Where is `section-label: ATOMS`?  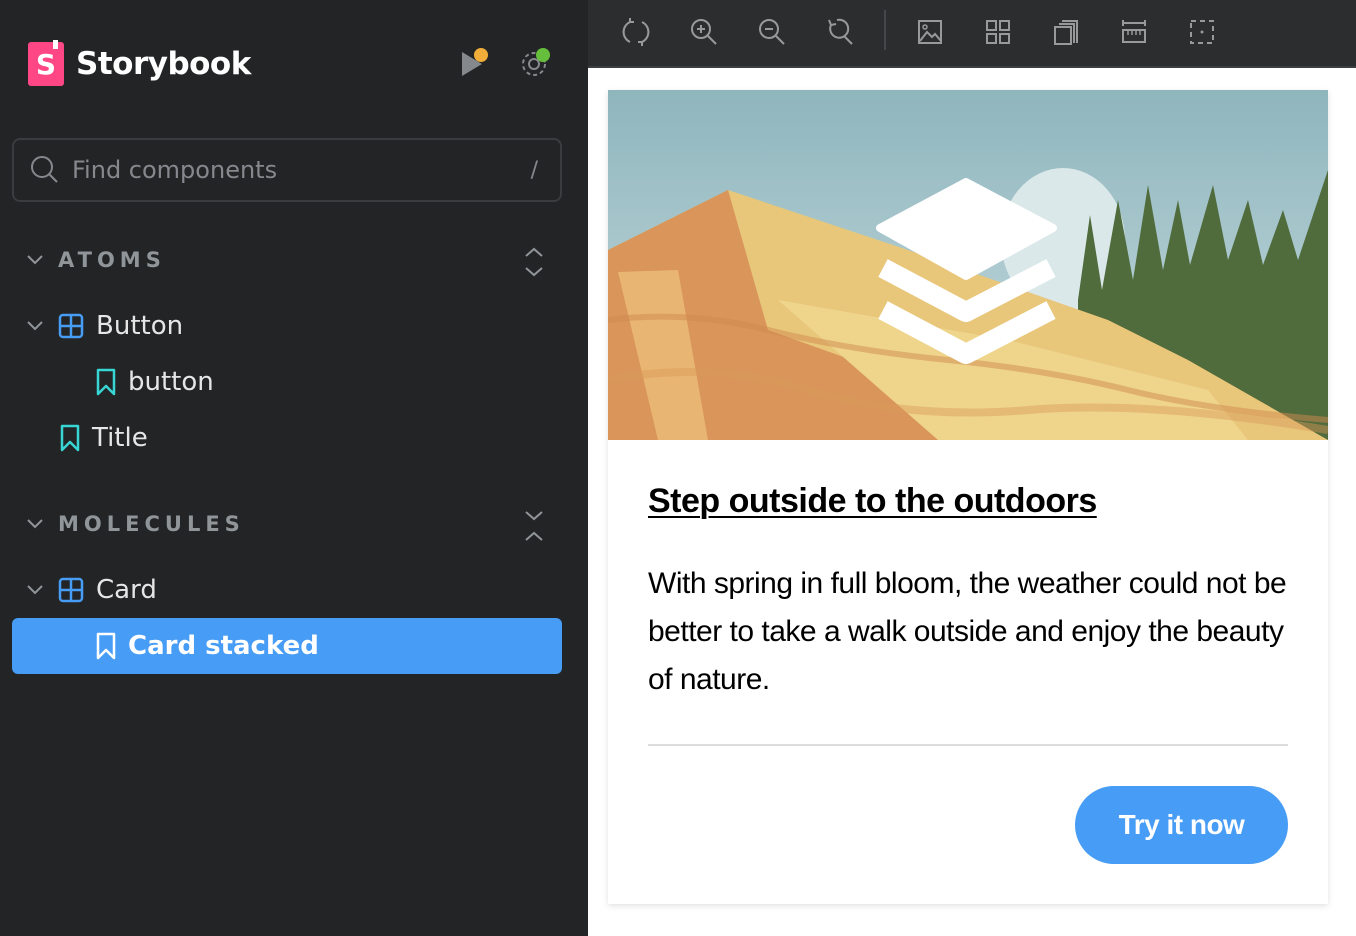 section-label: ATOMS is located at coordinates (112, 260).